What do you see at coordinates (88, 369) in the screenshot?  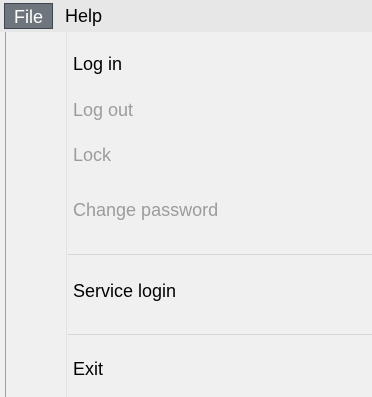 I see `menu-item-exit: Exit` at bounding box center [88, 369].